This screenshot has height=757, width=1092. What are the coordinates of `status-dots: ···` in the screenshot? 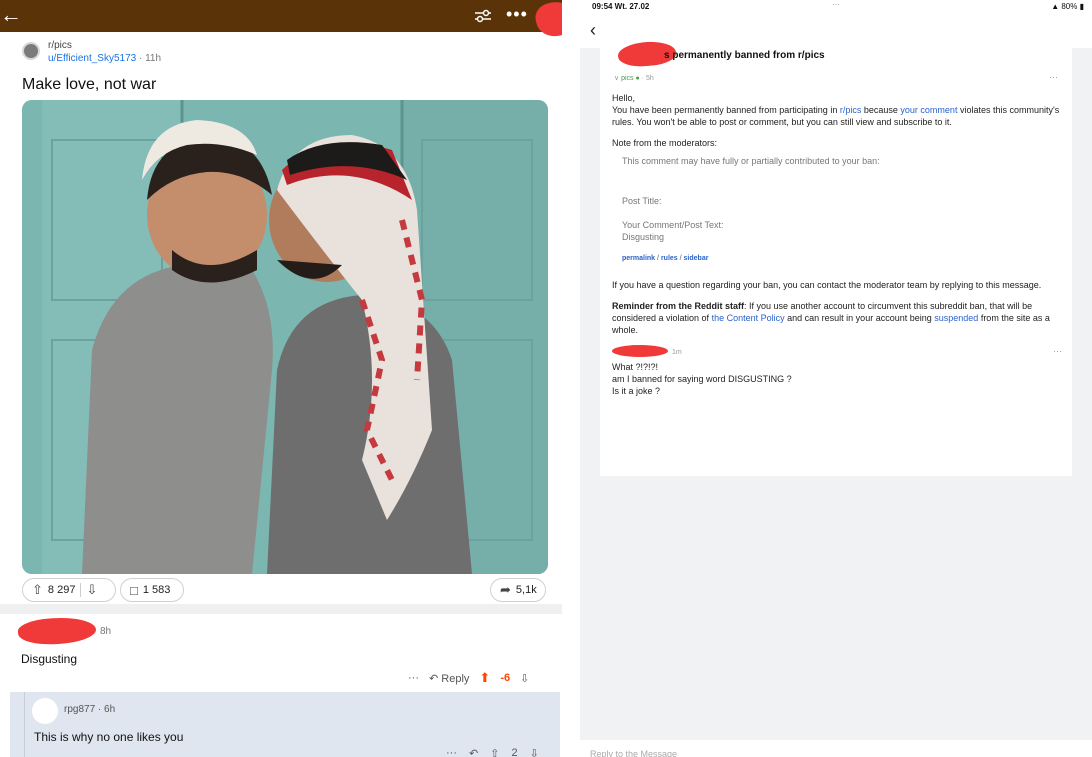 It's located at (836, 4).